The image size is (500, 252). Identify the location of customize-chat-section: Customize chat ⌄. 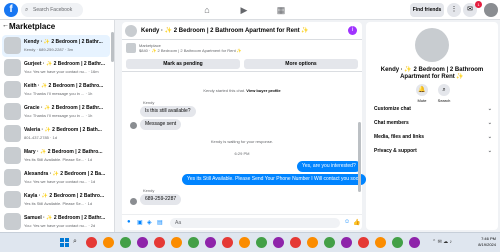
(433, 109).